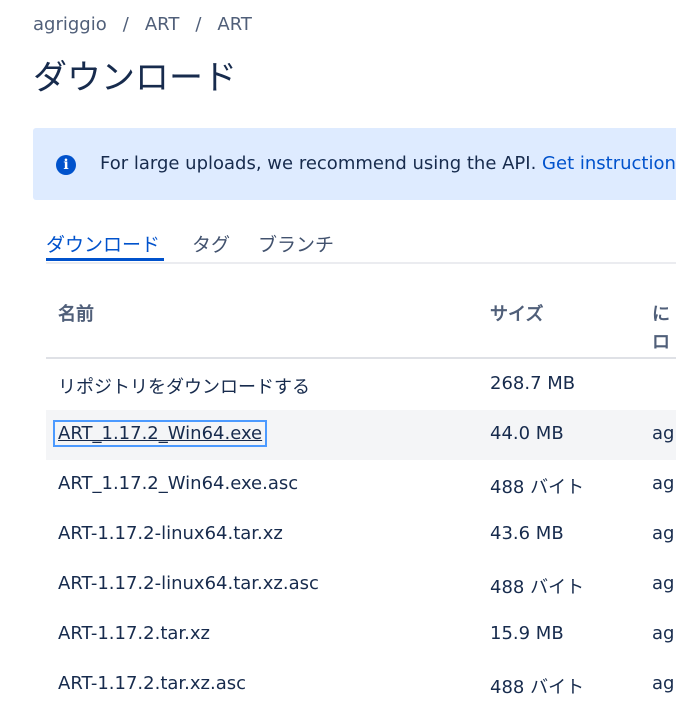 The height and width of the screenshot is (710, 676). Describe the element at coordinates (66, 165) in the screenshot. I see `info-icon: i` at that location.